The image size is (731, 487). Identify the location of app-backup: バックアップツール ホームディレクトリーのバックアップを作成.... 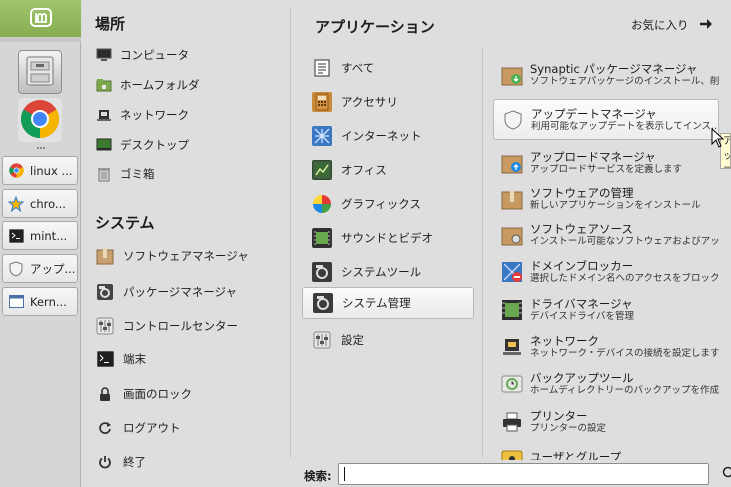
(606, 384).